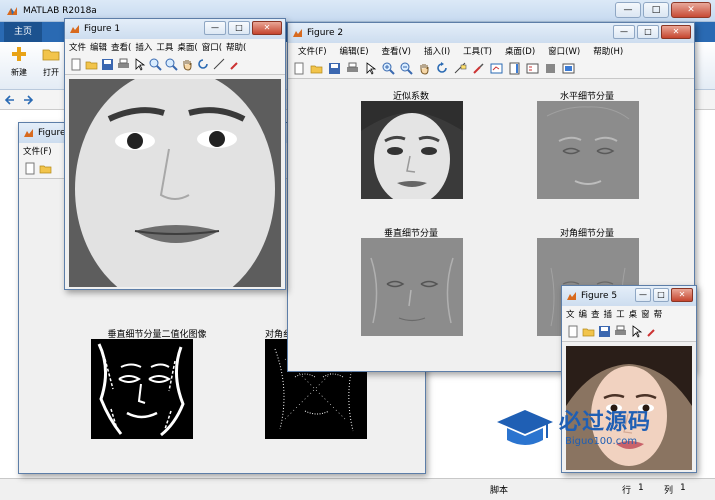  Describe the element at coordinates (633, 314) in the screenshot. I see `menu-desktop: 桌` at that location.